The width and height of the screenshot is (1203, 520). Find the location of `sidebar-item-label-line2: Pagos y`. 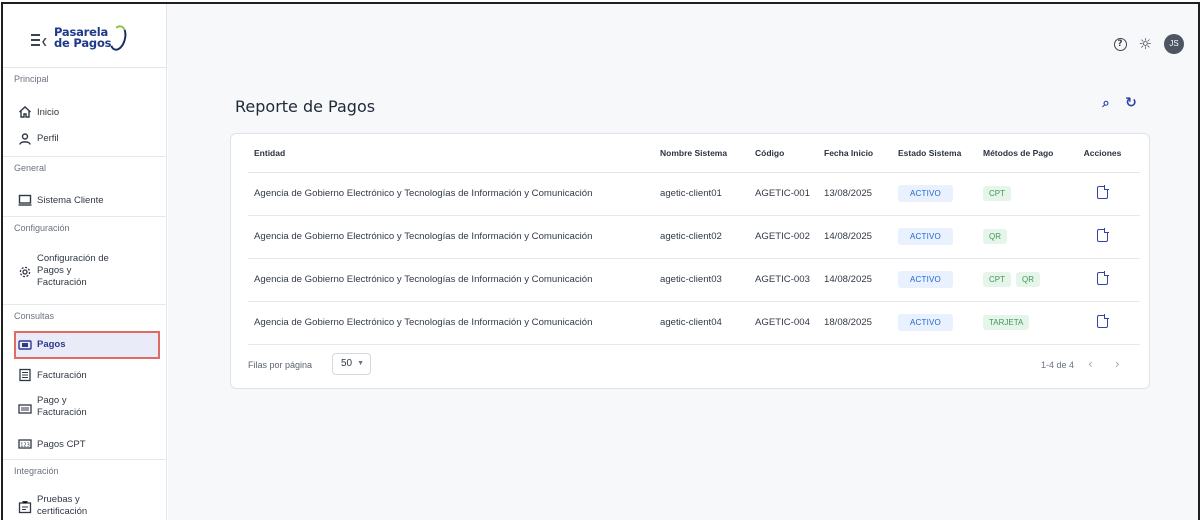

sidebar-item-label-line2: Pagos y is located at coordinates (54, 270).